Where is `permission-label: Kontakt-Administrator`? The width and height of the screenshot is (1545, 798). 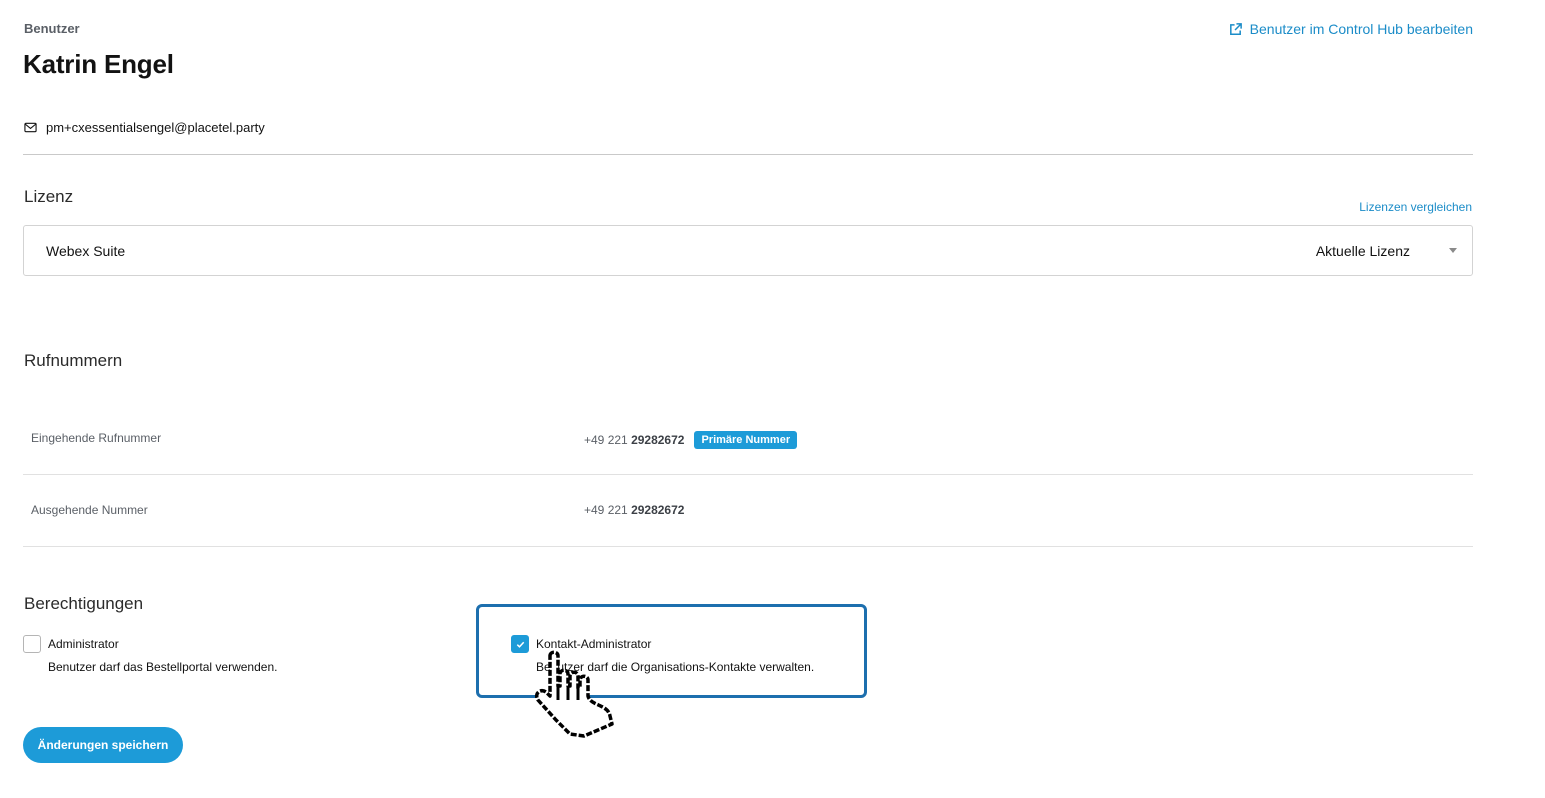 permission-label: Kontakt-Administrator is located at coordinates (593, 644).